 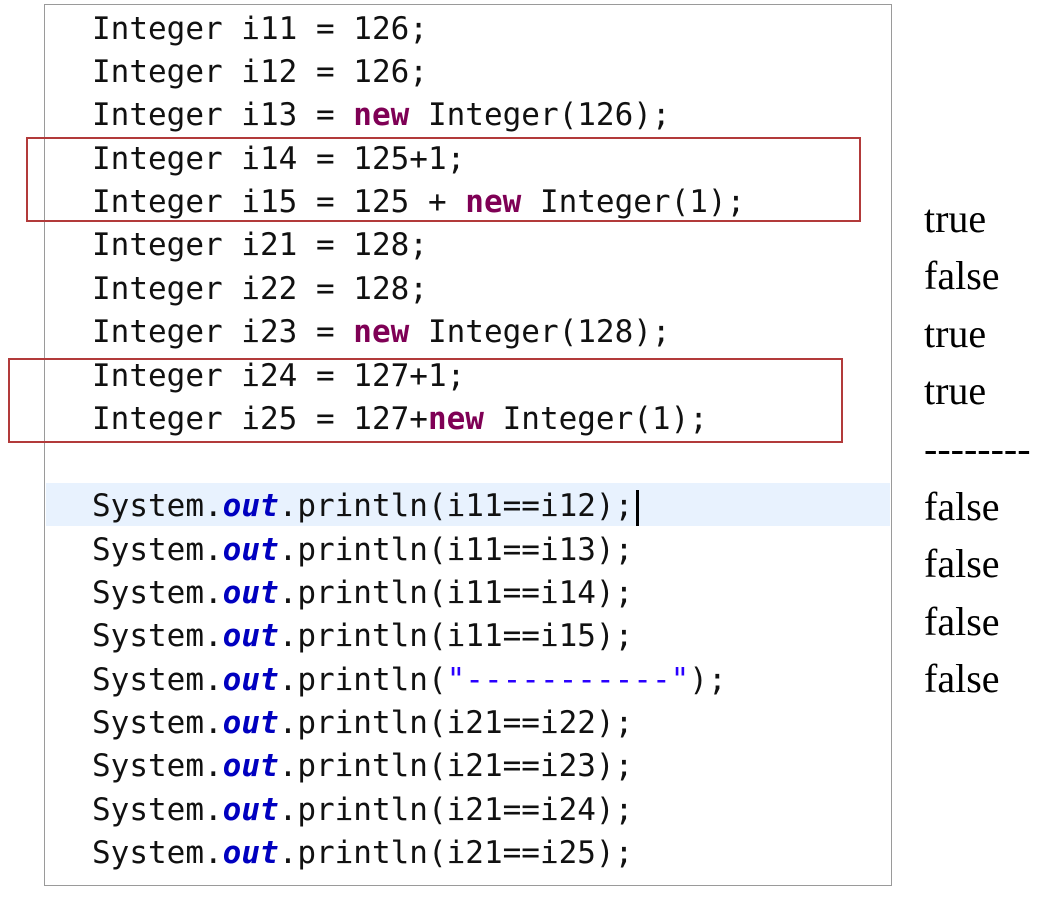 What do you see at coordinates (638, 507) in the screenshot?
I see `text-cursor` at bounding box center [638, 507].